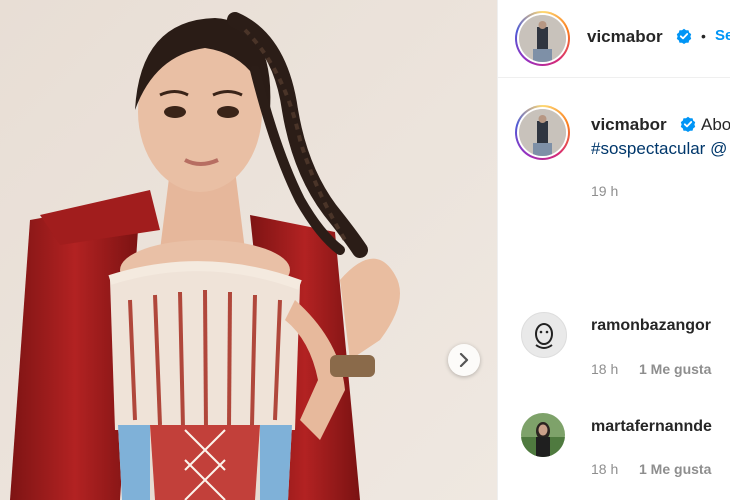 This screenshot has height=500, width=730. I want to click on chevron-right-icon, so click(464, 360).